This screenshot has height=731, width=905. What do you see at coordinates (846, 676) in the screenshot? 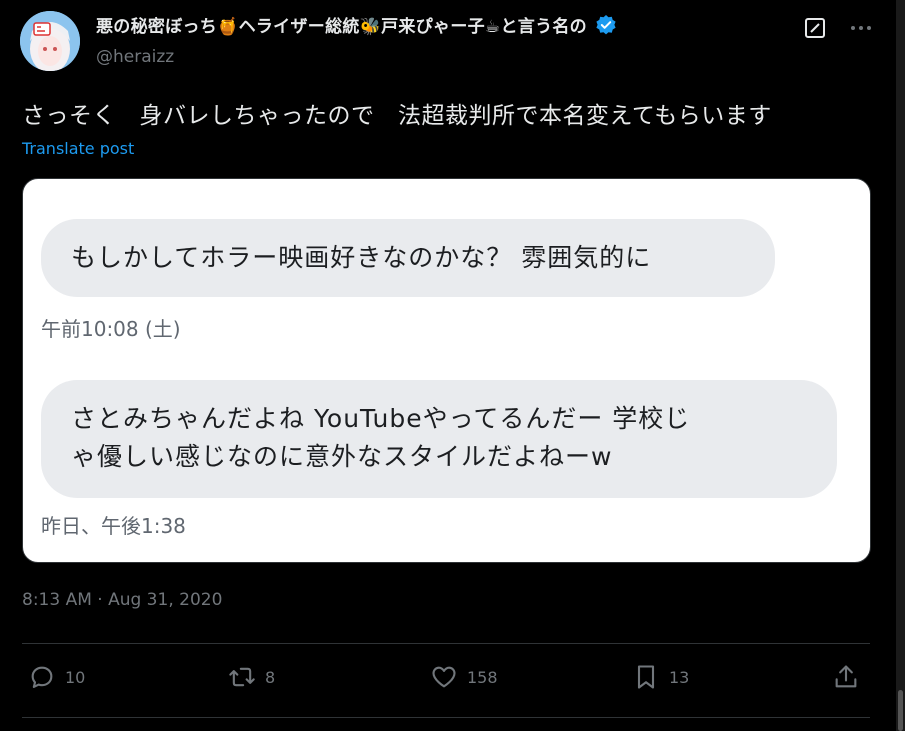
I see `share-icon` at bounding box center [846, 676].